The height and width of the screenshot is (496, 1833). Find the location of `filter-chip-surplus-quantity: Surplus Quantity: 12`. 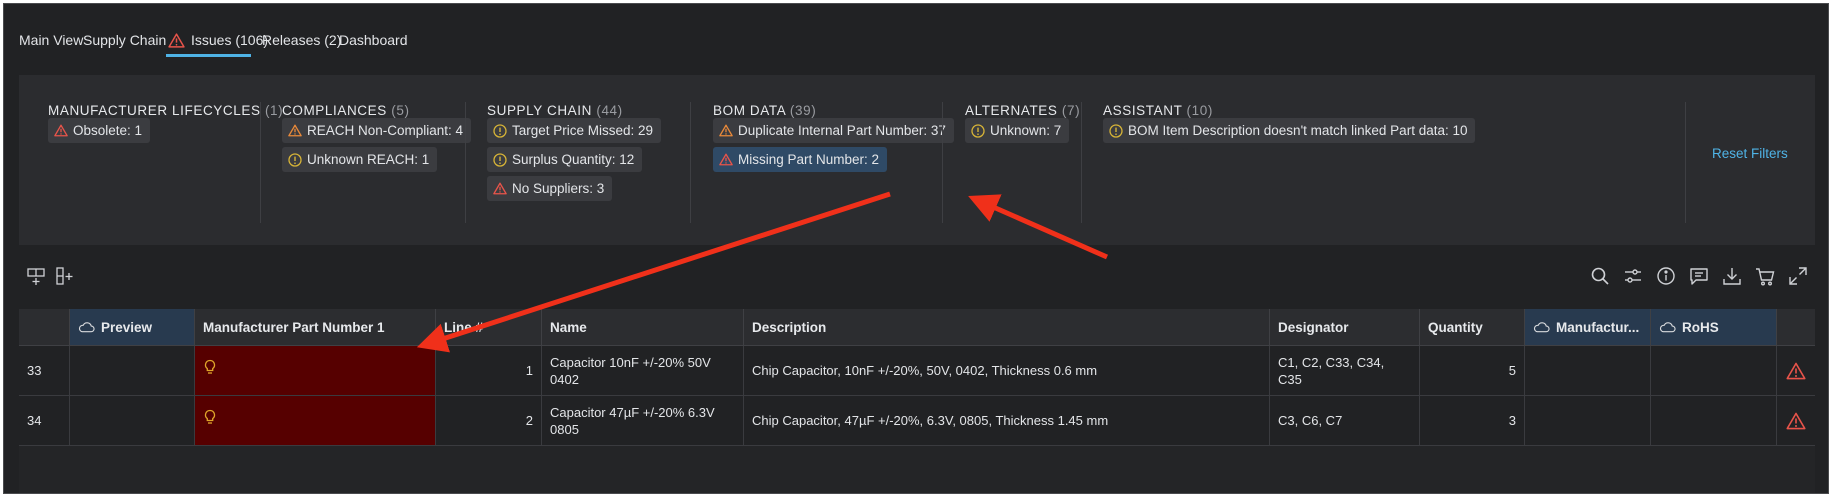

filter-chip-surplus-quantity: Surplus Quantity: 12 is located at coordinates (565, 159).